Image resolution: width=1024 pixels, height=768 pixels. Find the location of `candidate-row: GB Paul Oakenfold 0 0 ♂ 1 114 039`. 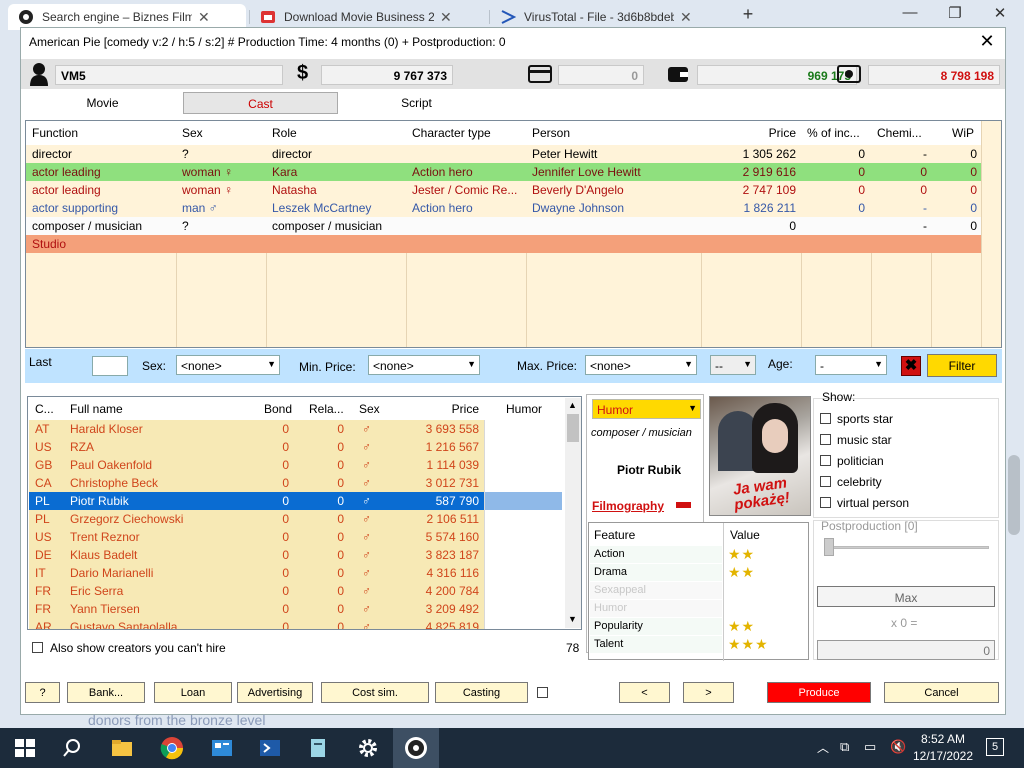

candidate-row: GB Paul Oakenfold 0 0 ♂ 1 114 039 is located at coordinates (295, 465).